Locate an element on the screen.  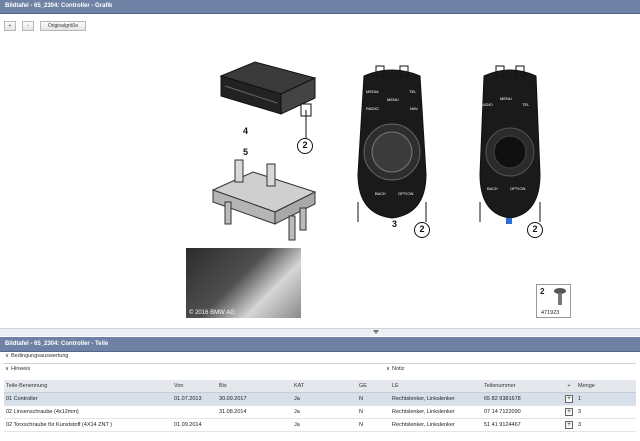
callout-screw-3: 2 is located at coordinates (535, 230).